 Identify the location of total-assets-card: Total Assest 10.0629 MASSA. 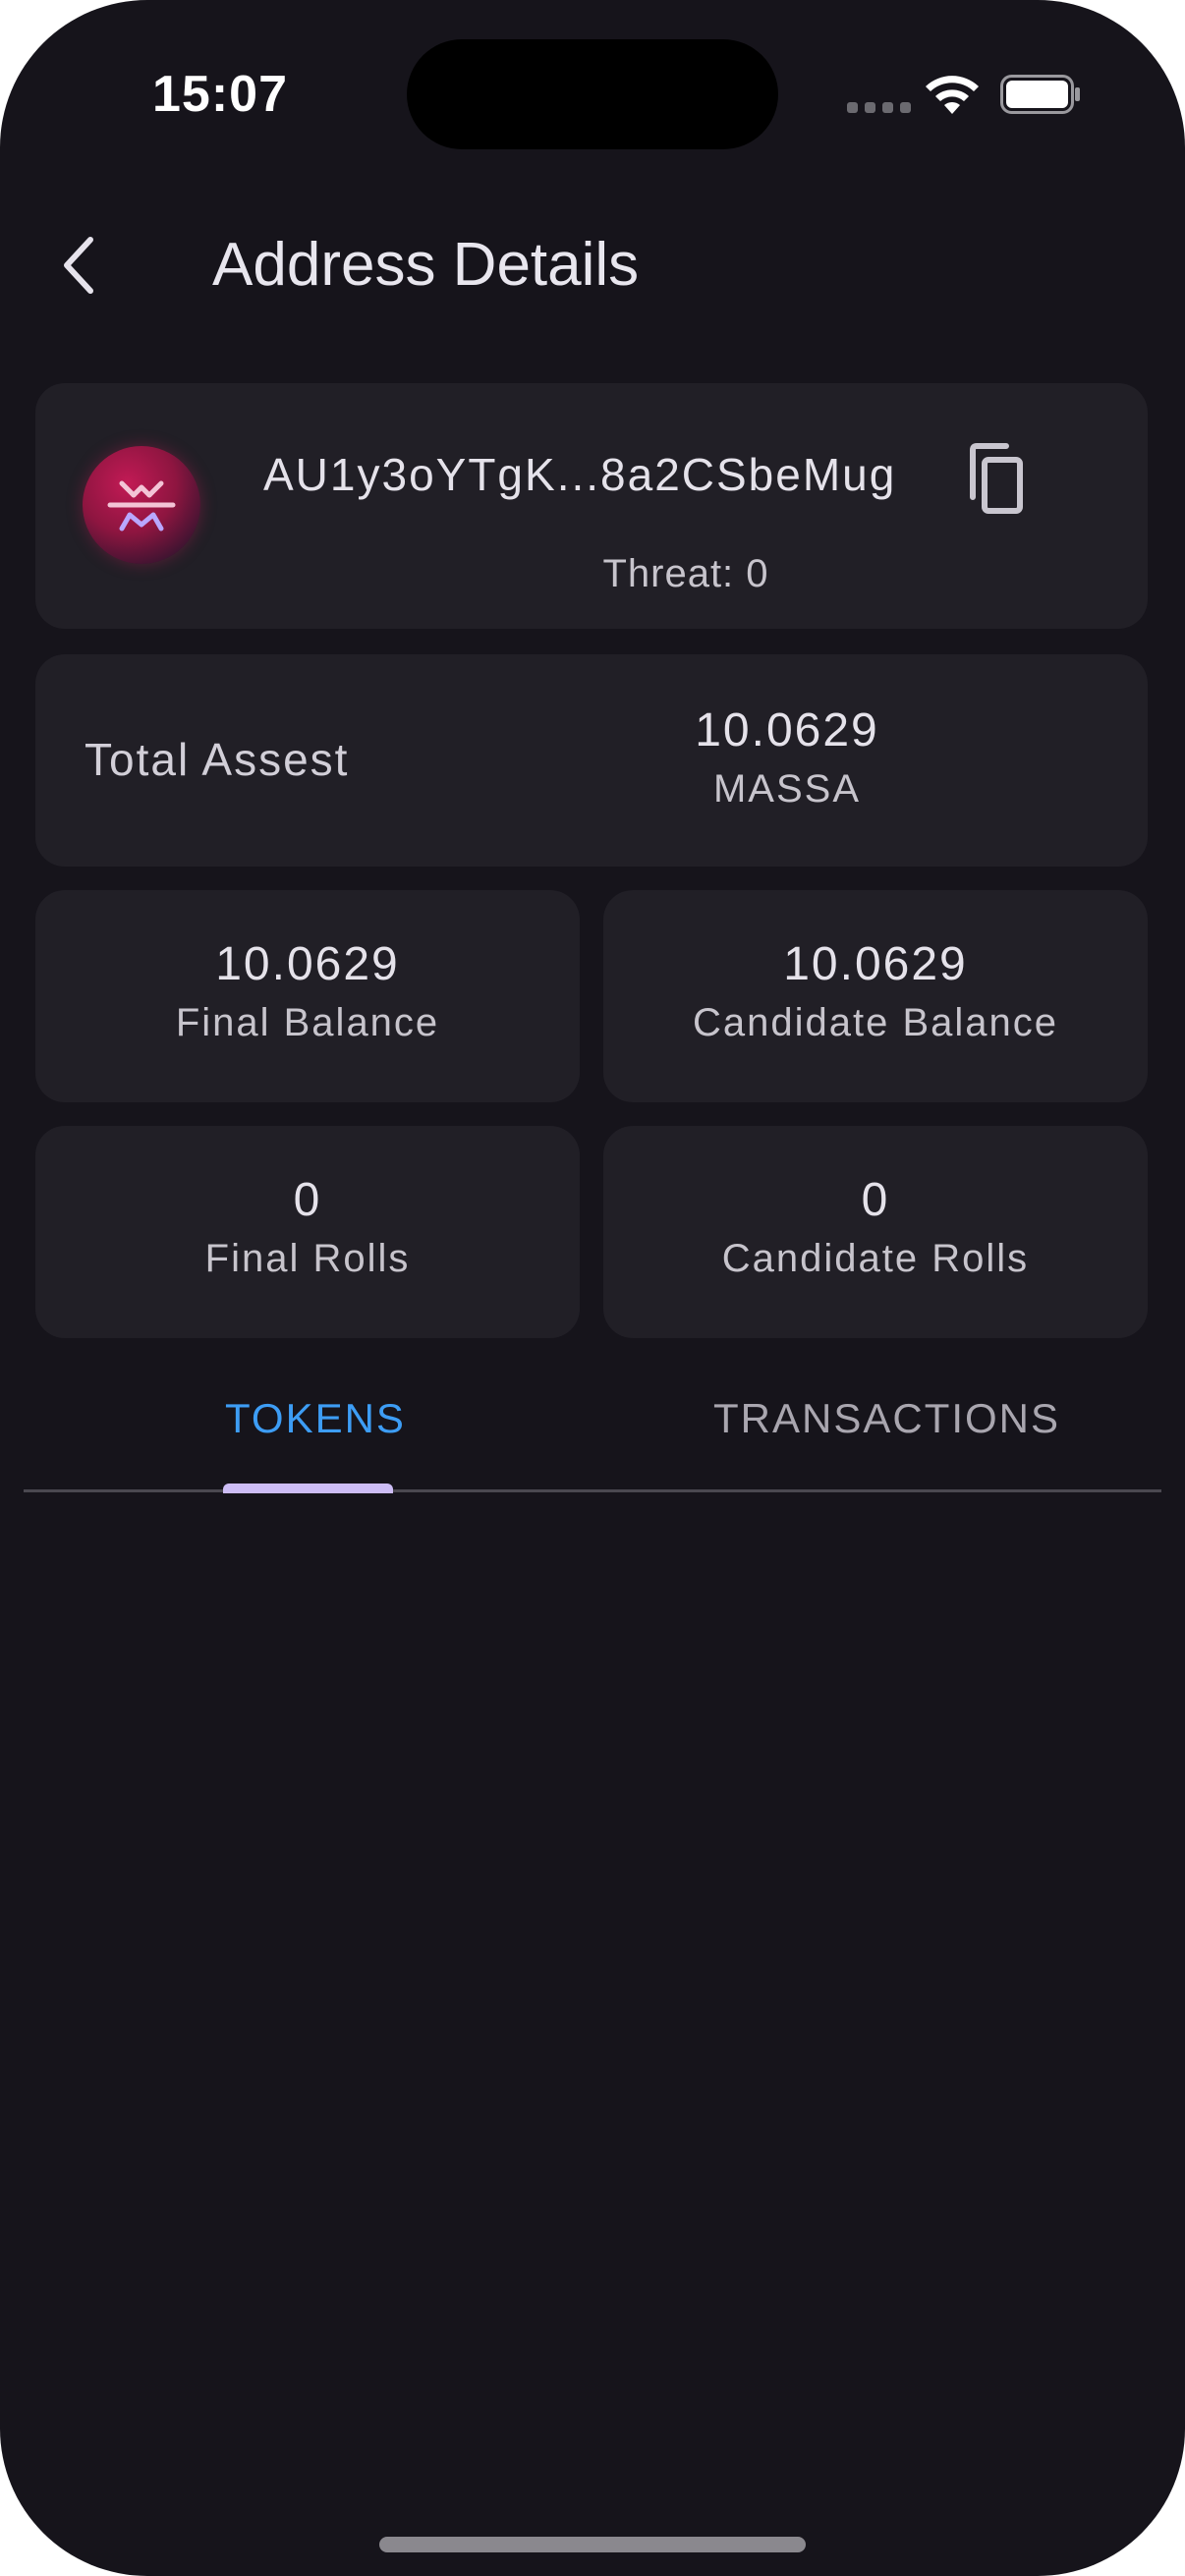
(592, 760).